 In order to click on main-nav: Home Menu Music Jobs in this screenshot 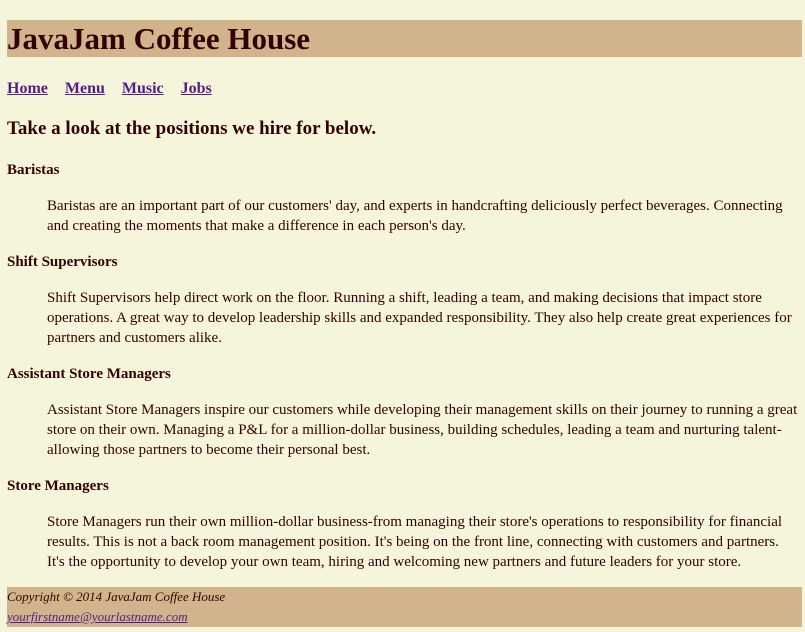, I will do `click(116, 89)`.